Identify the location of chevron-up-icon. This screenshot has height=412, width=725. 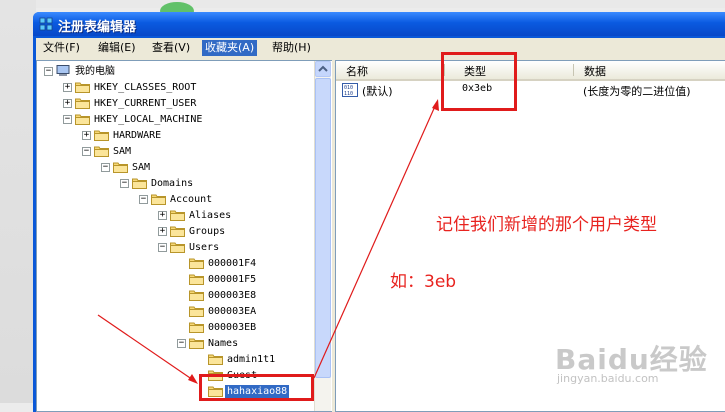
(323, 68).